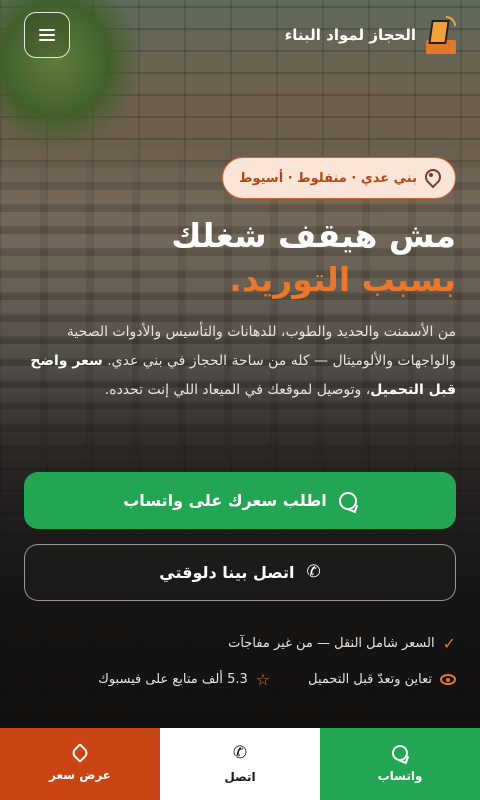  What do you see at coordinates (449, 643) in the screenshot?
I see `check-icon: ✓` at bounding box center [449, 643].